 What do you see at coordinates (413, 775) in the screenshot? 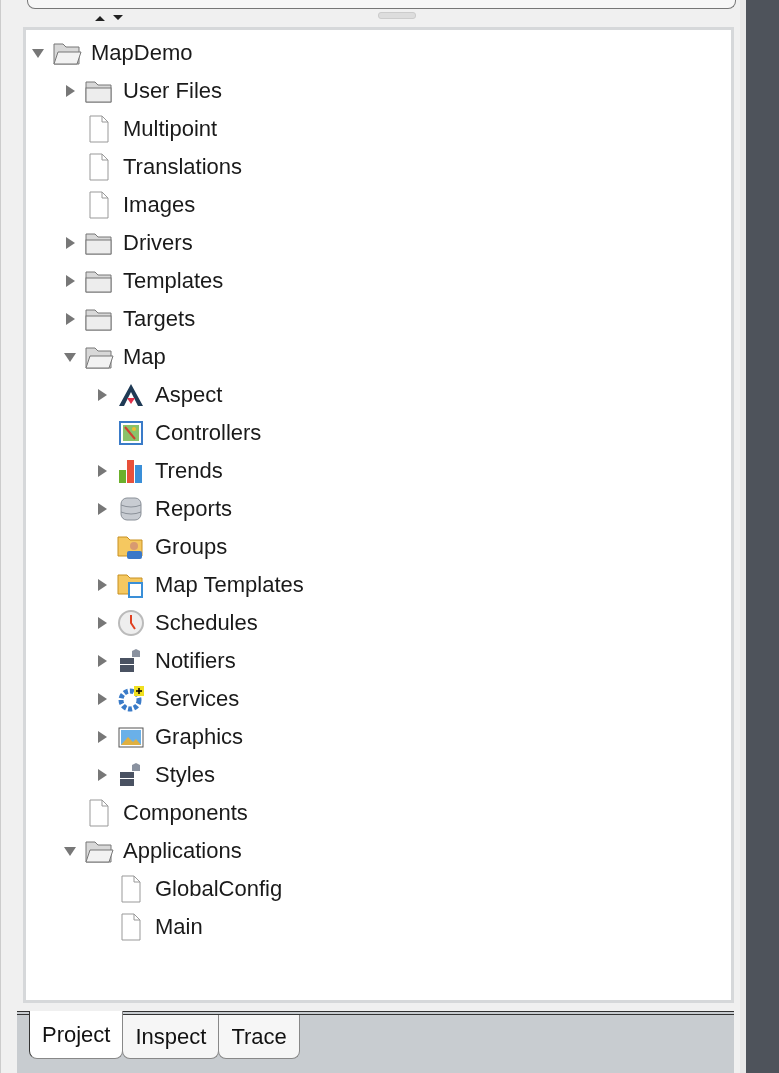
I see `tree-item: Styles` at bounding box center [413, 775].